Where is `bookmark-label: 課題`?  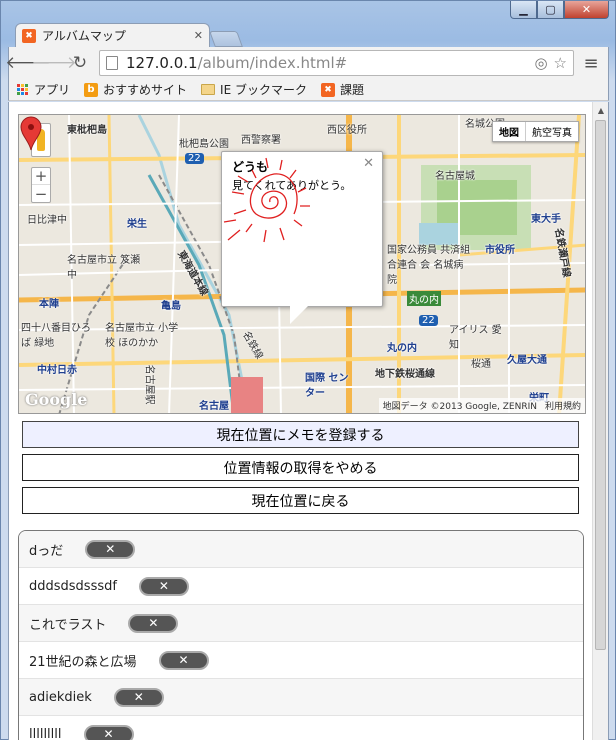 bookmark-label: 課題 is located at coordinates (351, 90).